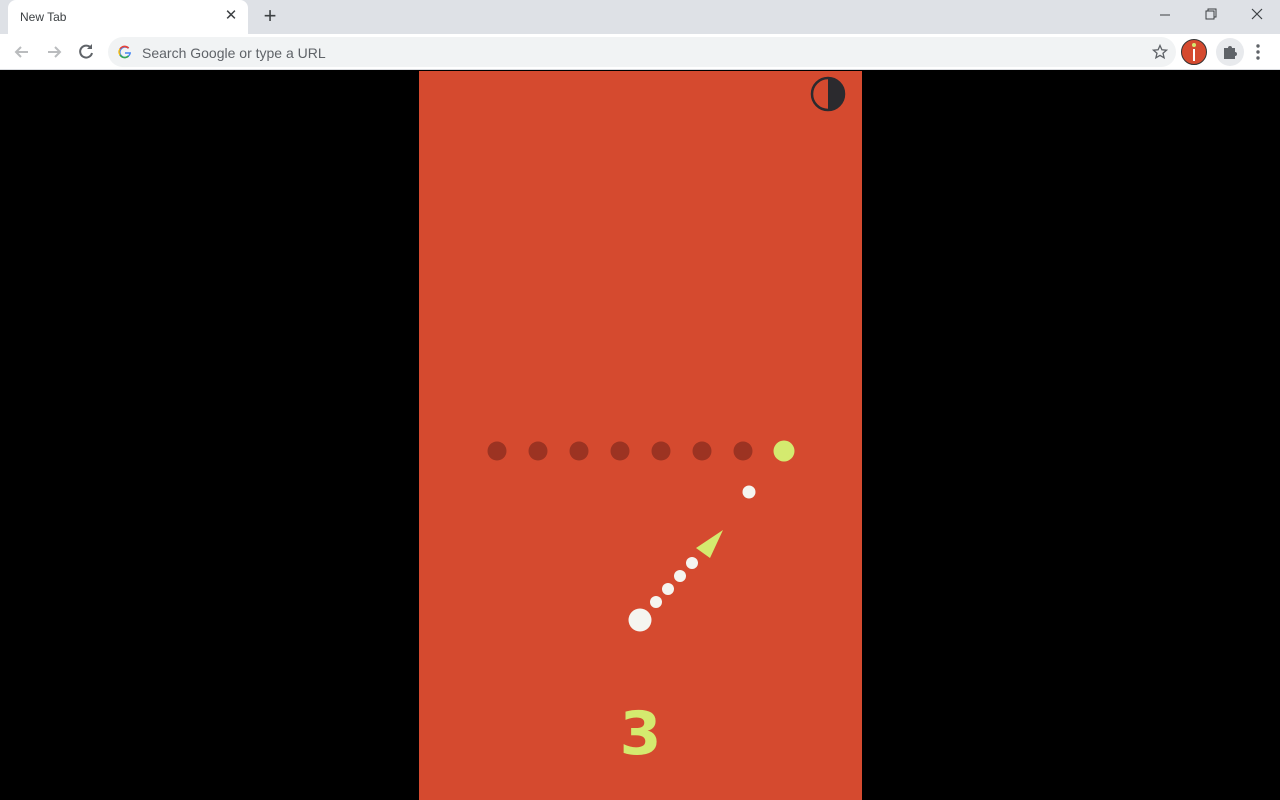 The image size is (1280, 800). Describe the element at coordinates (1211, 15) in the screenshot. I see `restore-icon` at that location.